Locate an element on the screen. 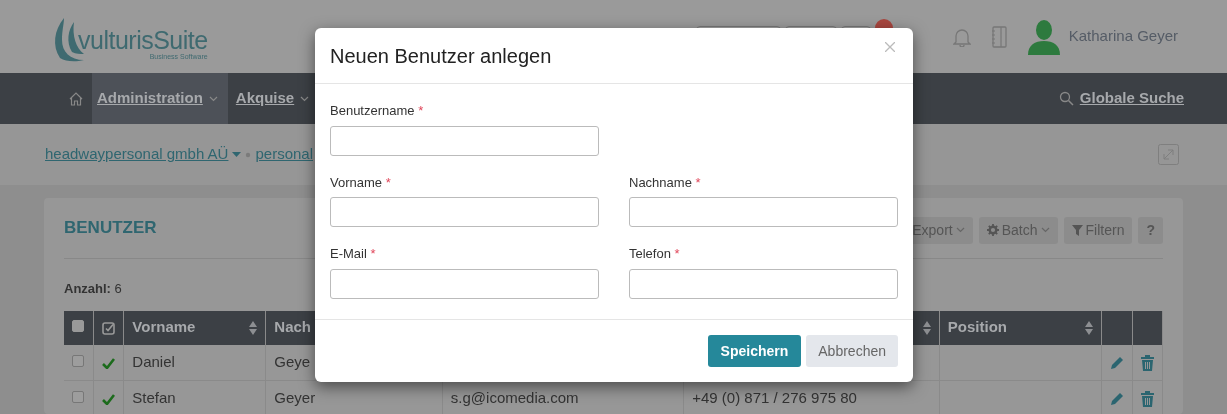 The width and height of the screenshot is (1227, 414). nav-menu-item: Administration is located at coordinates (160, 98).